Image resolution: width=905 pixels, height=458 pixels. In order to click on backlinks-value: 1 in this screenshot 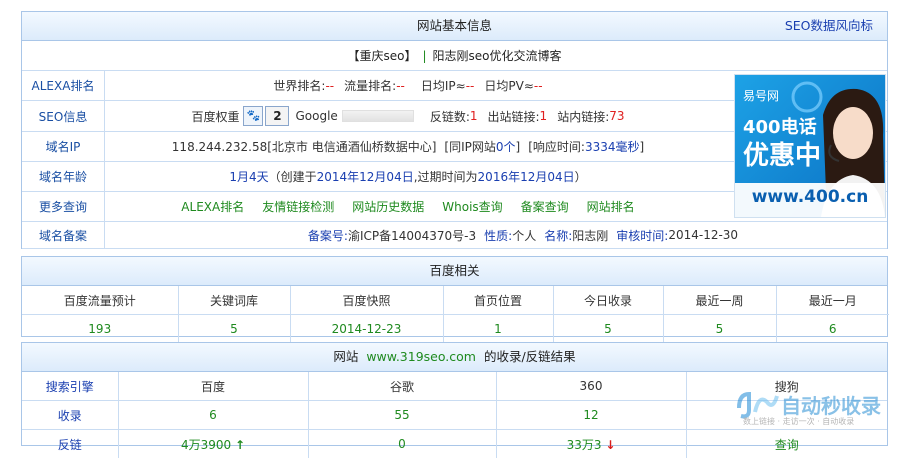, I will do `click(474, 116)`.